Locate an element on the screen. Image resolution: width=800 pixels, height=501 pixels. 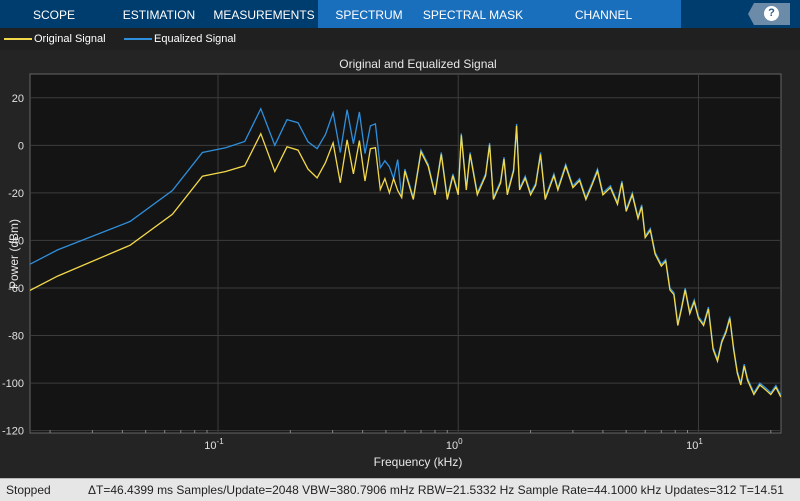
help-button: ? is located at coordinates (769, 14).